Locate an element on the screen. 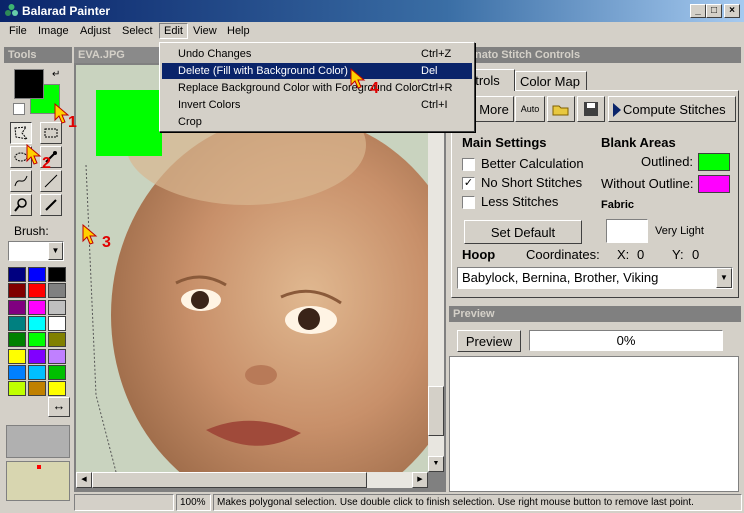 This screenshot has width=744, height=513. horizontal-scrollbar: ◀ ▶ is located at coordinates (252, 480).